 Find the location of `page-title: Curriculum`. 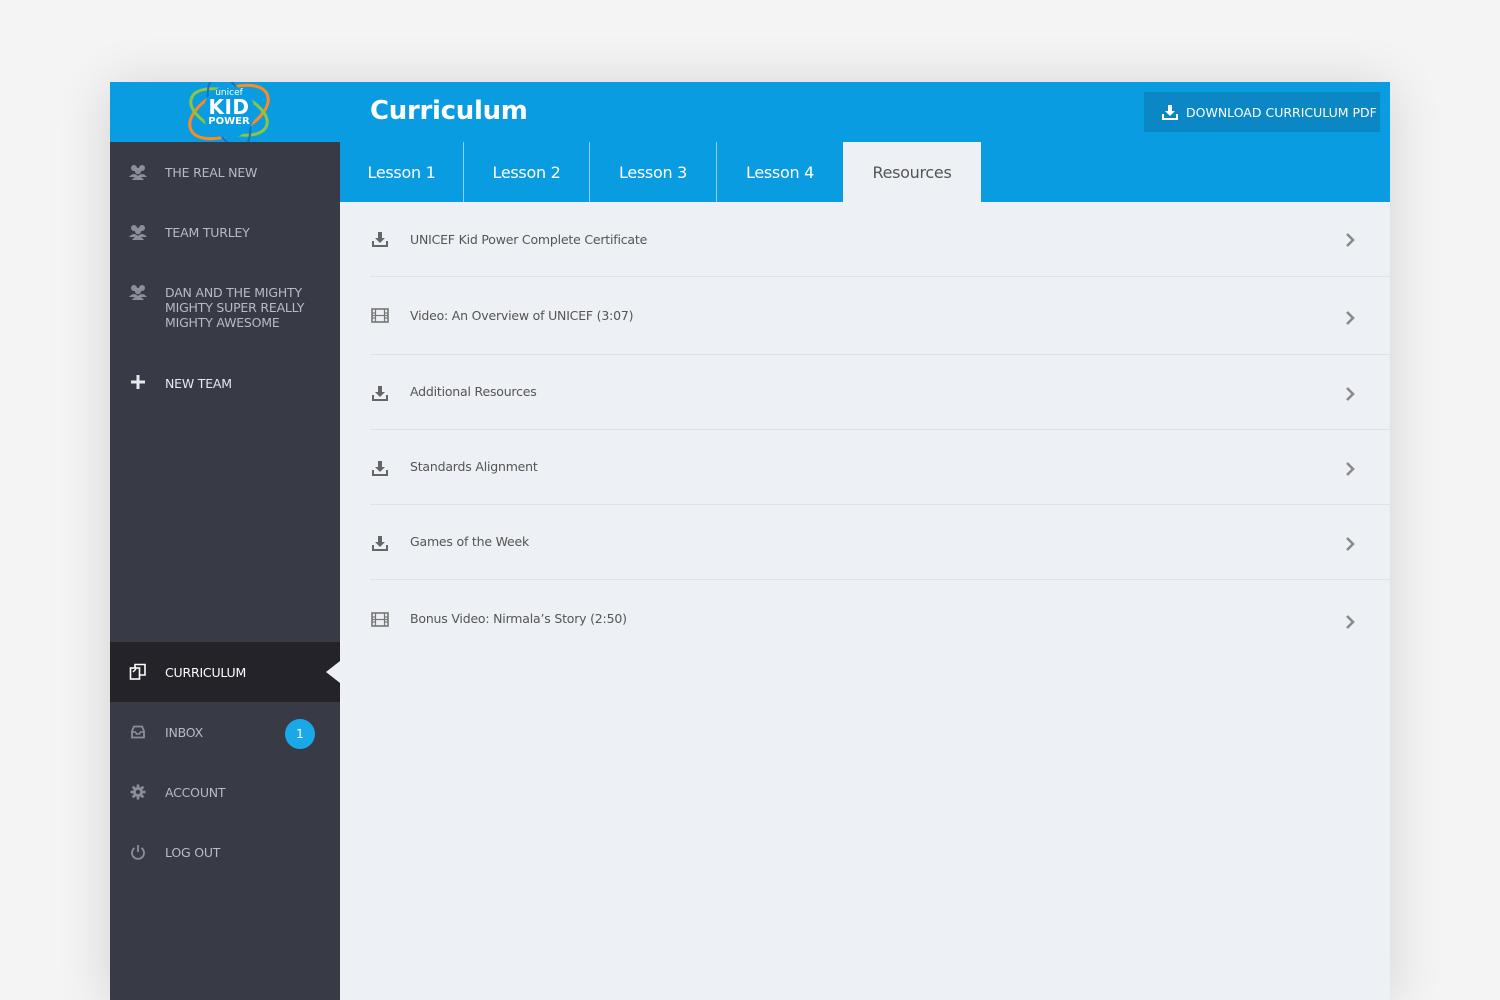

page-title: Curriculum is located at coordinates (449, 111).